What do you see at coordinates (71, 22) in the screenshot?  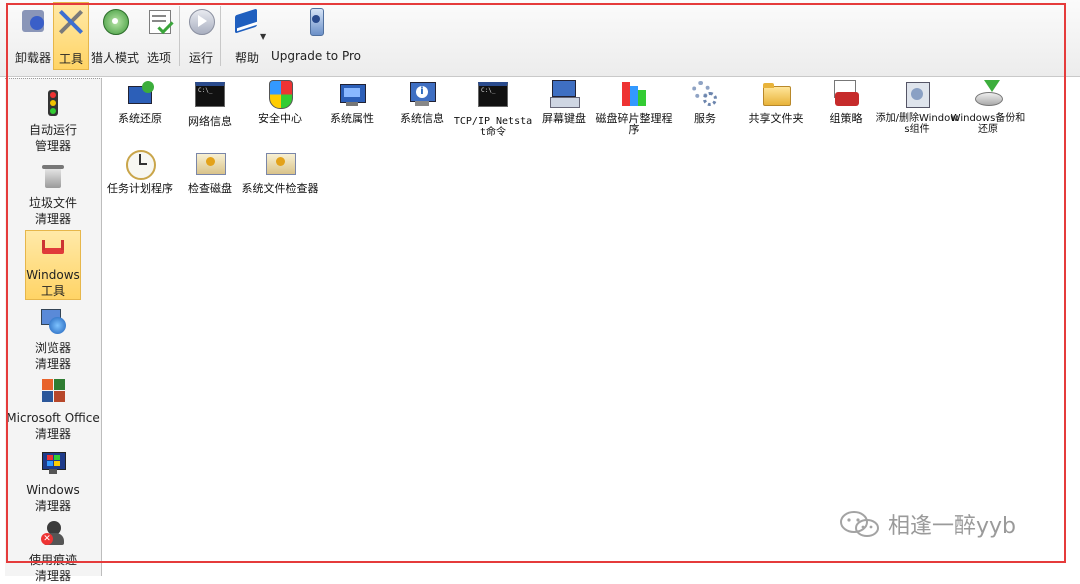 I see `tools-icon` at bounding box center [71, 22].